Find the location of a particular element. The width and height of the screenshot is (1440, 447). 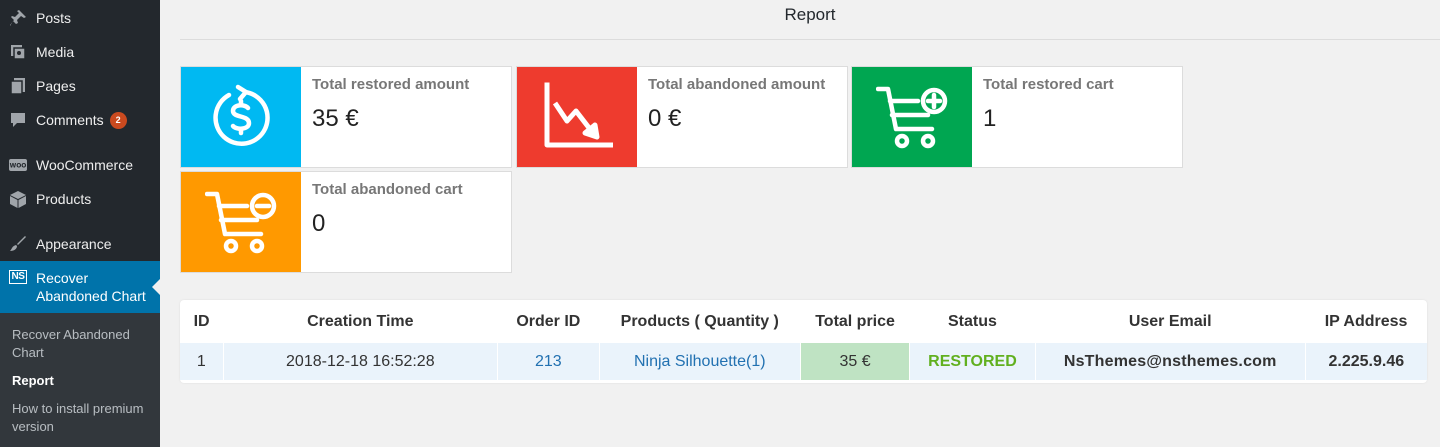

stat-card-restored-amount: Total restored amount 35 € is located at coordinates (346, 117).